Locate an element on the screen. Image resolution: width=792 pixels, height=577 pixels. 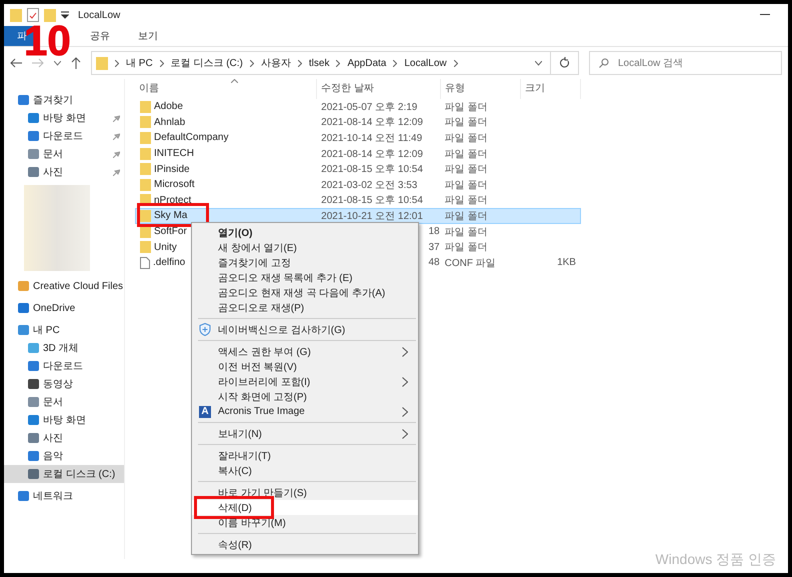
file-name: IPinside is located at coordinates (172, 169).